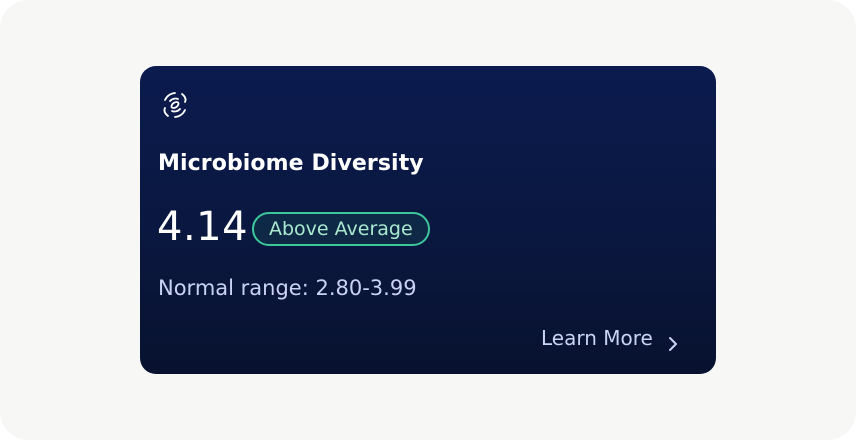  Describe the element at coordinates (597, 338) in the screenshot. I see `learn-more-label: Learn More` at that location.